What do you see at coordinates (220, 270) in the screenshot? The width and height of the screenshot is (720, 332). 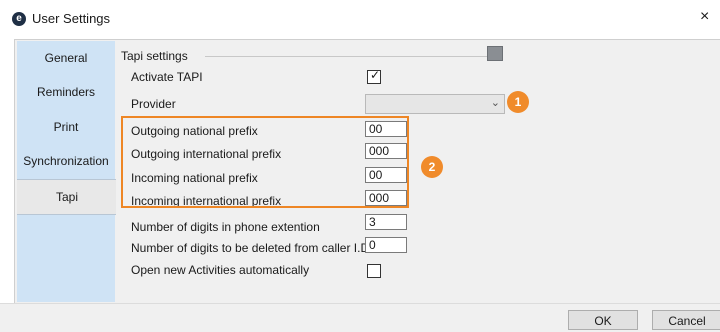 I see `open-new-activities-label: Open new Activities automatically` at bounding box center [220, 270].